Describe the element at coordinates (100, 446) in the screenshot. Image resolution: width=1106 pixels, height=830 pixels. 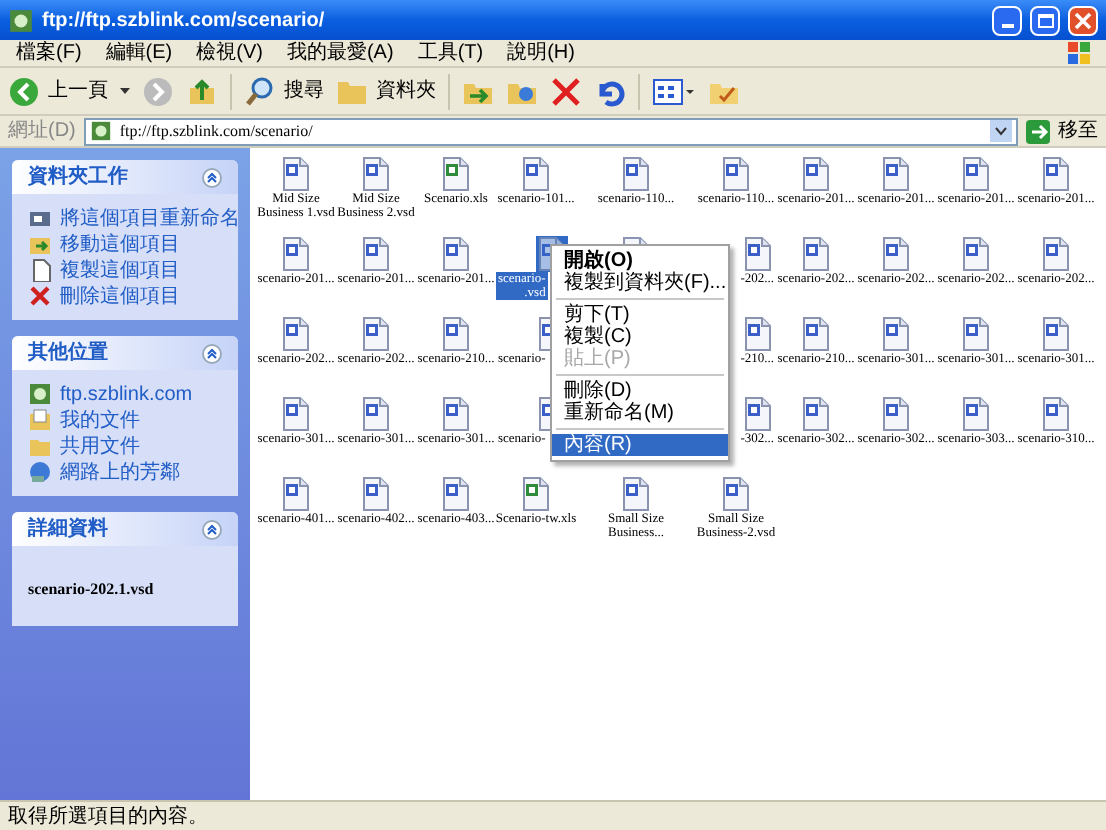
I see `task-link: 共用文件` at that location.